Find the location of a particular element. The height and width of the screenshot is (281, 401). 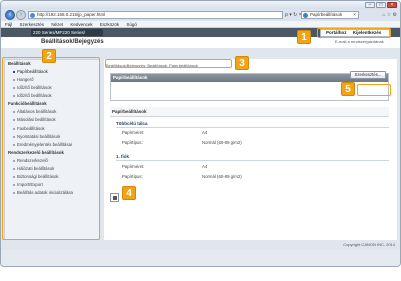

device-name: 220 Series/MF220 Series/ is located at coordinates (67, 32).